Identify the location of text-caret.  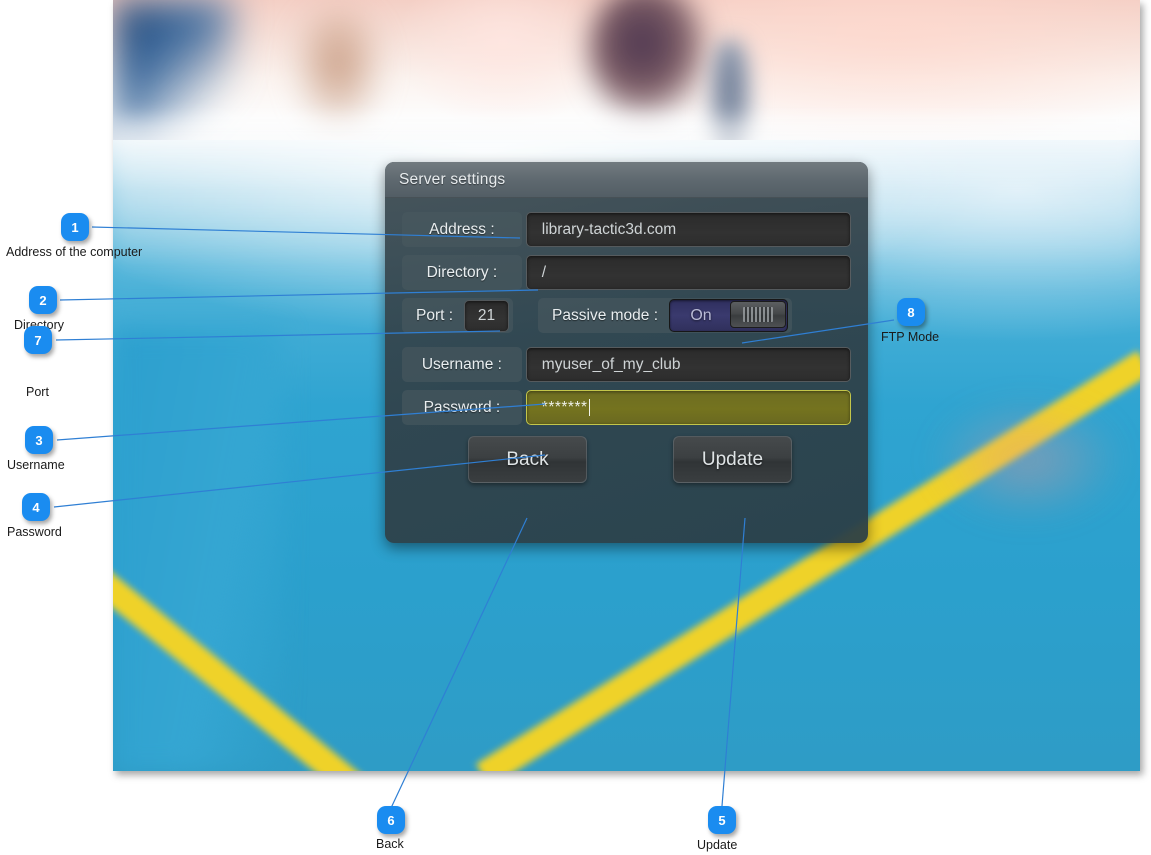
(589, 407).